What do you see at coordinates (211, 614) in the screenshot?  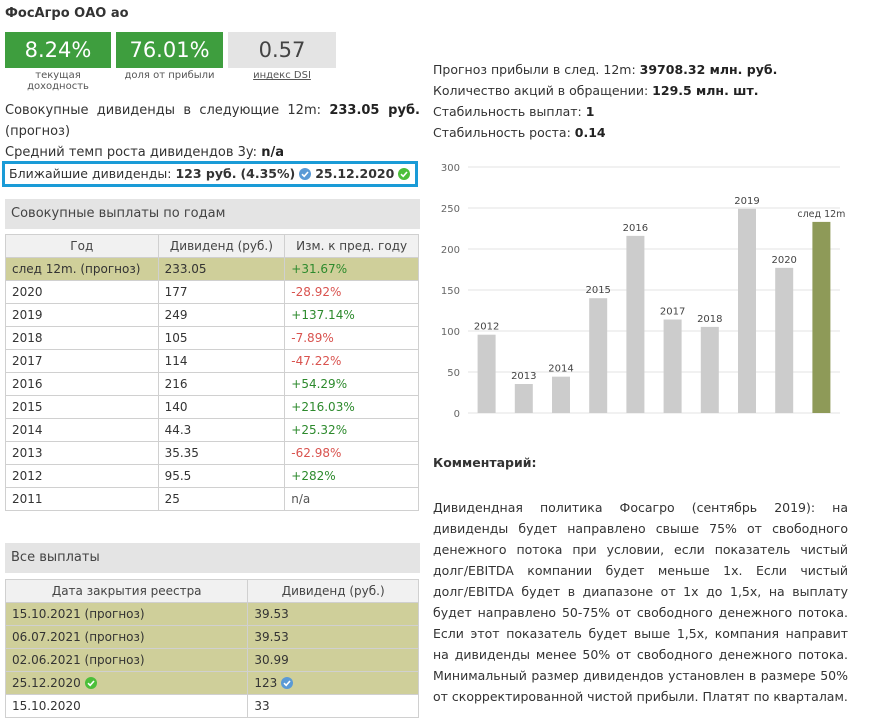 I see `table-row: 15.10.2021 (прогноз) 39.53` at bounding box center [211, 614].